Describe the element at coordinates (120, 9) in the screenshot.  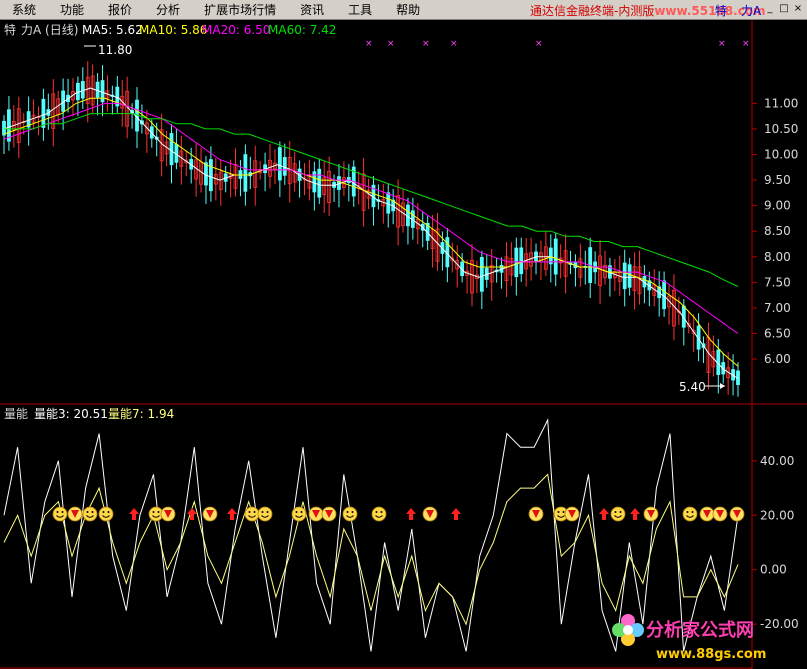
I see `menu-quote: 报价` at that location.